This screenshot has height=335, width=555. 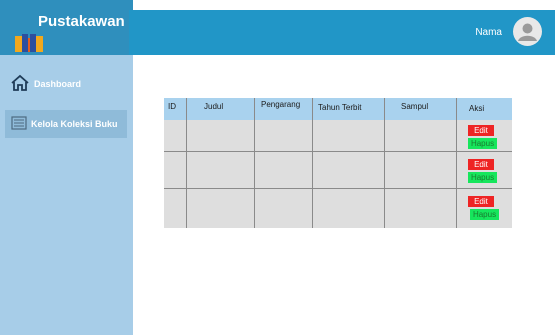 What do you see at coordinates (172, 106) in the screenshot?
I see `column-header-id: ID` at bounding box center [172, 106].